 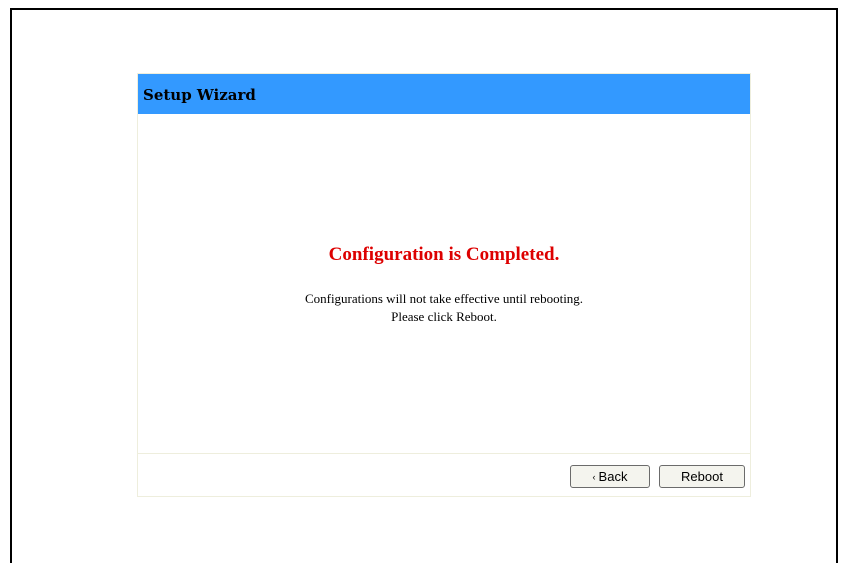 What do you see at coordinates (444, 254) in the screenshot?
I see `completion-headline: Configuration is Completed.` at bounding box center [444, 254].